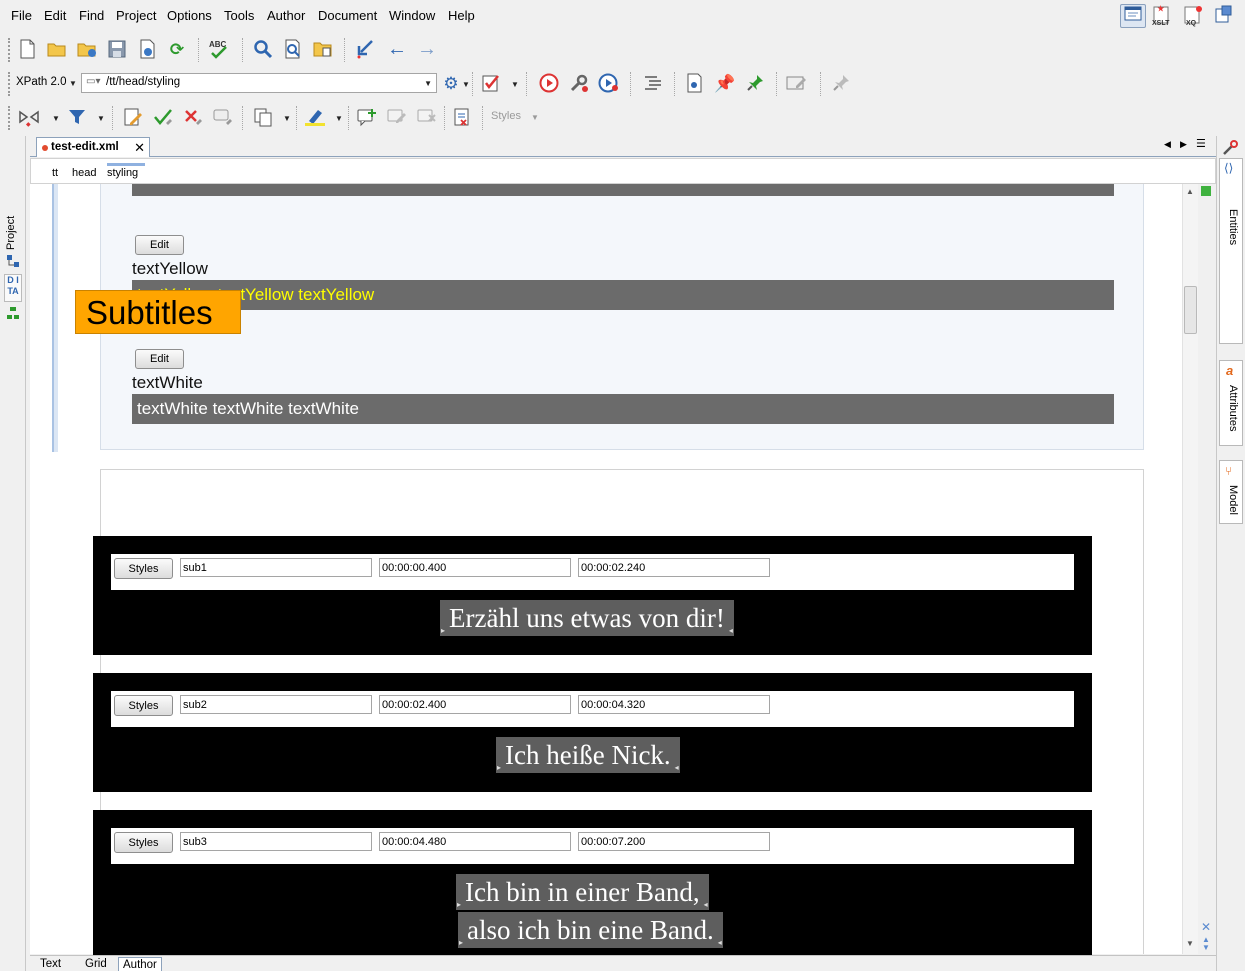  I want to click on breadcrumb-item-styling: styling, so click(126, 171).